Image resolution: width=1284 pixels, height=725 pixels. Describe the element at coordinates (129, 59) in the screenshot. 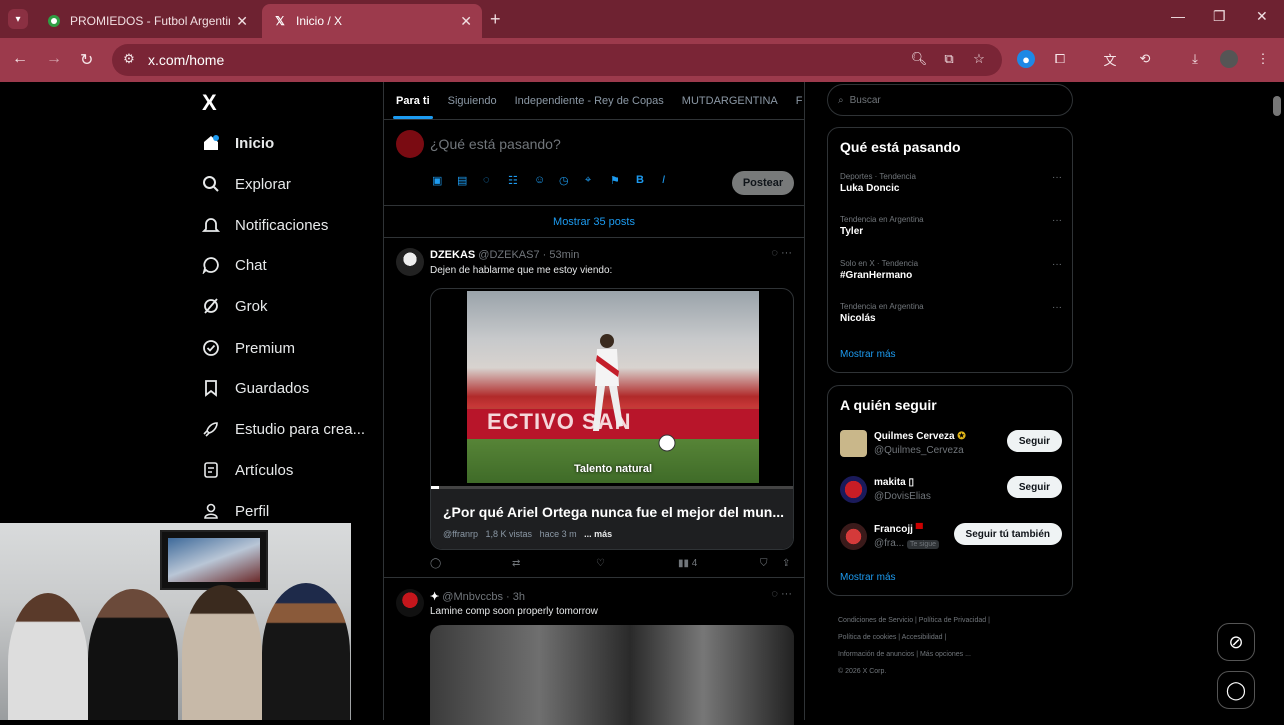

I see `site-info-icon: ⚙` at that location.